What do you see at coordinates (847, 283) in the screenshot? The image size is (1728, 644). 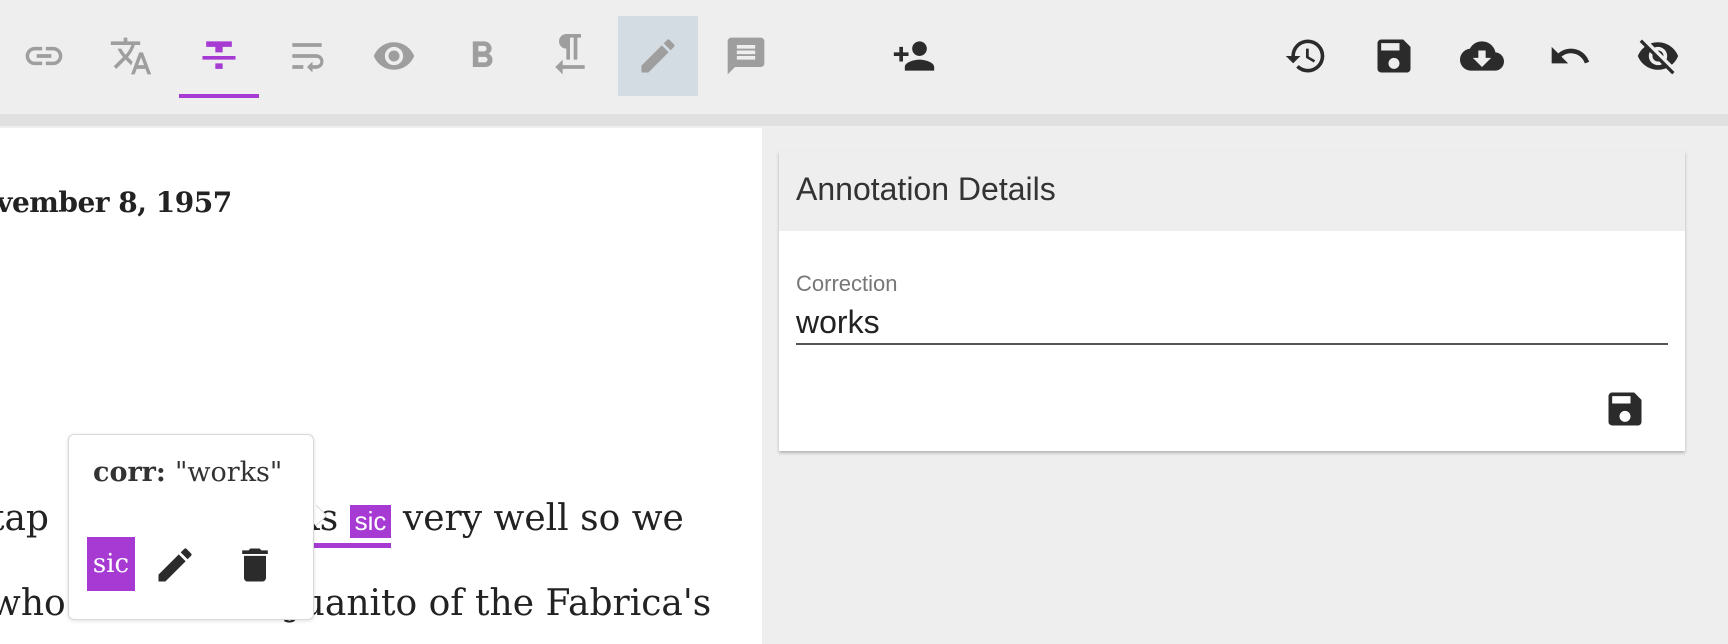 I see `correction-label: Correction` at bounding box center [847, 283].